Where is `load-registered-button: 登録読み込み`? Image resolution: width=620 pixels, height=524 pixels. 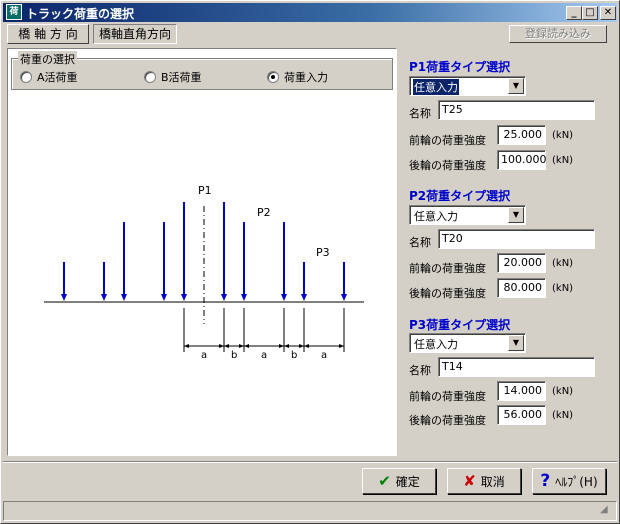 load-registered-button: 登録読み込み is located at coordinates (558, 34).